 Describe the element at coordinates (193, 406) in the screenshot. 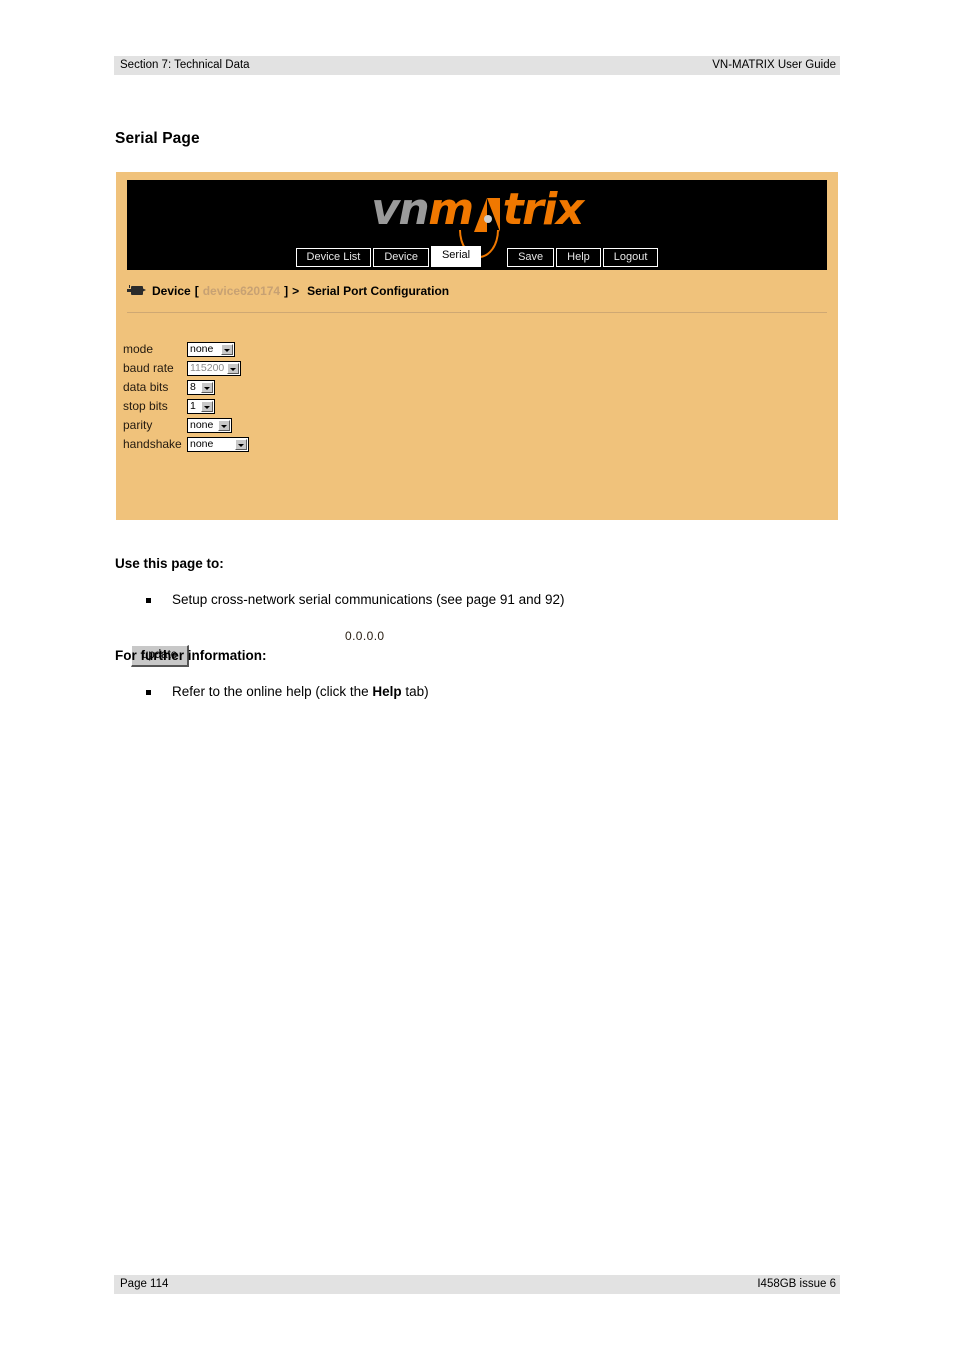

I see `select-stop-bits-value: 1` at that location.